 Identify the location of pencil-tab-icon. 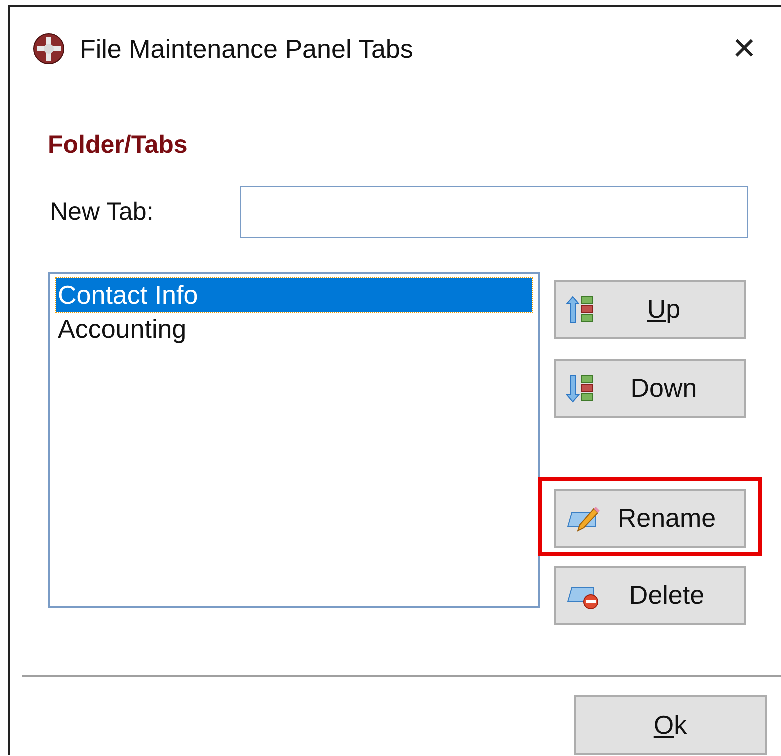
(583, 518).